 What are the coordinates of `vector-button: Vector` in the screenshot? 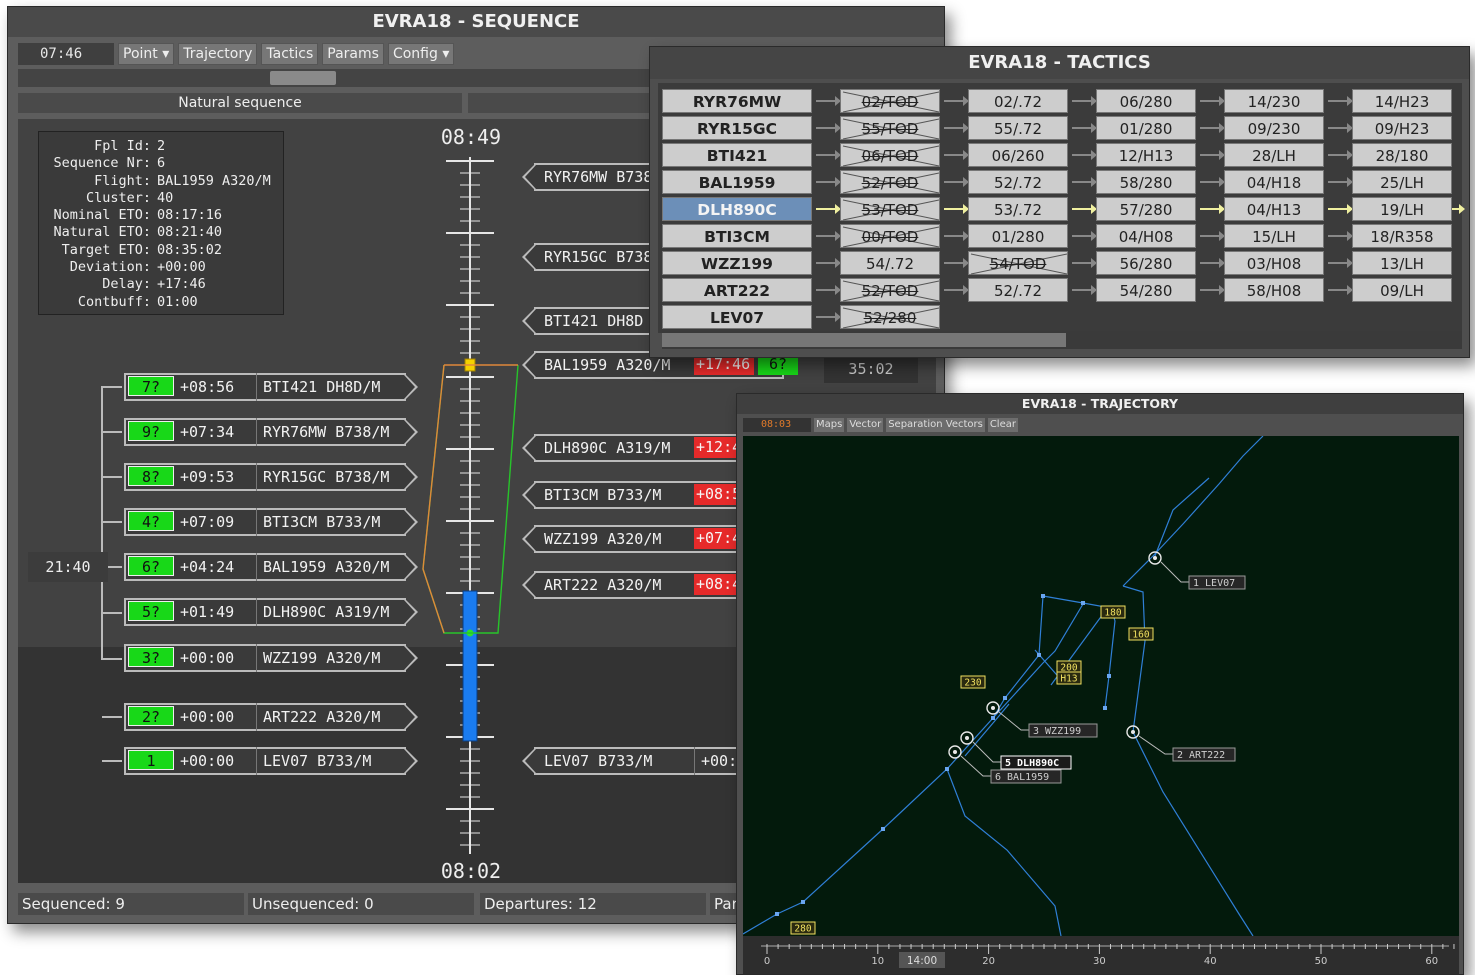 It's located at (865, 425).